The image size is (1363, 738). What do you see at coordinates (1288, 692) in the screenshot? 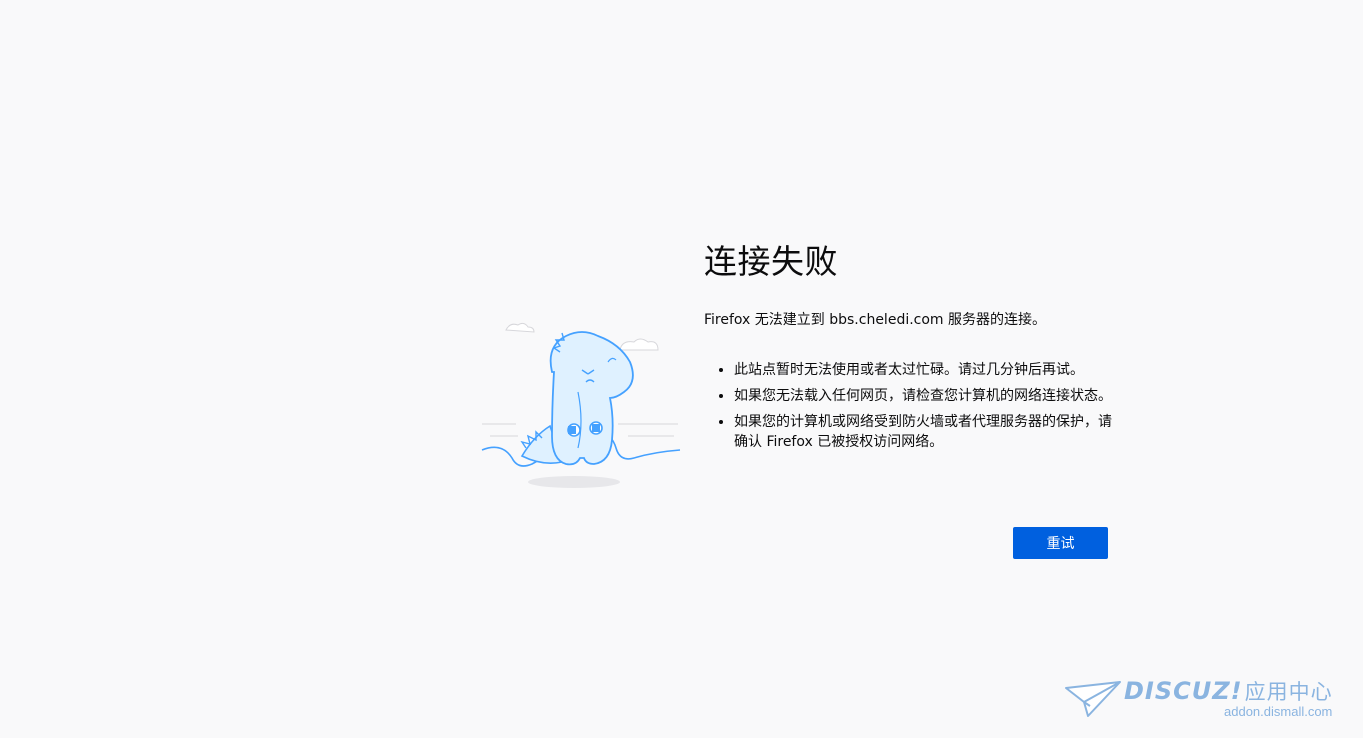
I see `watermark-suffix: 应用中心` at bounding box center [1288, 692].